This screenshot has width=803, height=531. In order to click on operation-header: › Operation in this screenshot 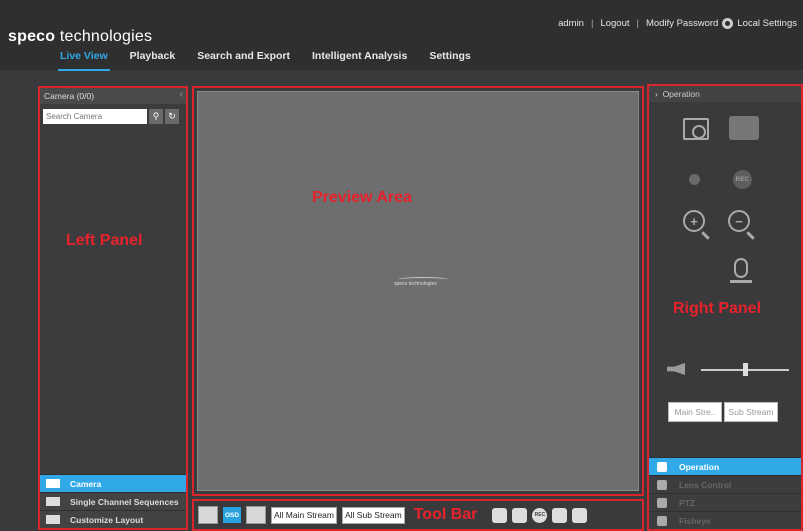, I will do `click(725, 94)`.